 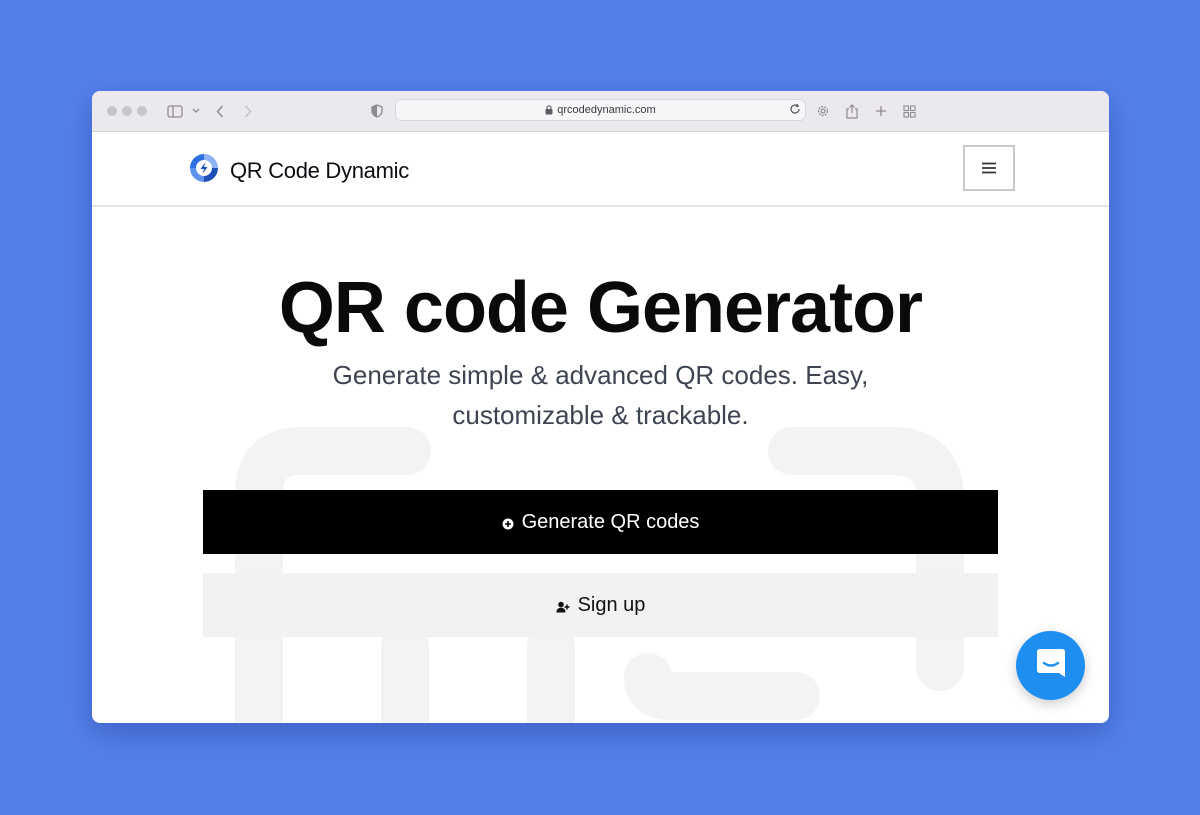 What do you see at coordinates (127, 111) in the screenshot?
I see `minimize-window-button` at bounding box center [127, 111].